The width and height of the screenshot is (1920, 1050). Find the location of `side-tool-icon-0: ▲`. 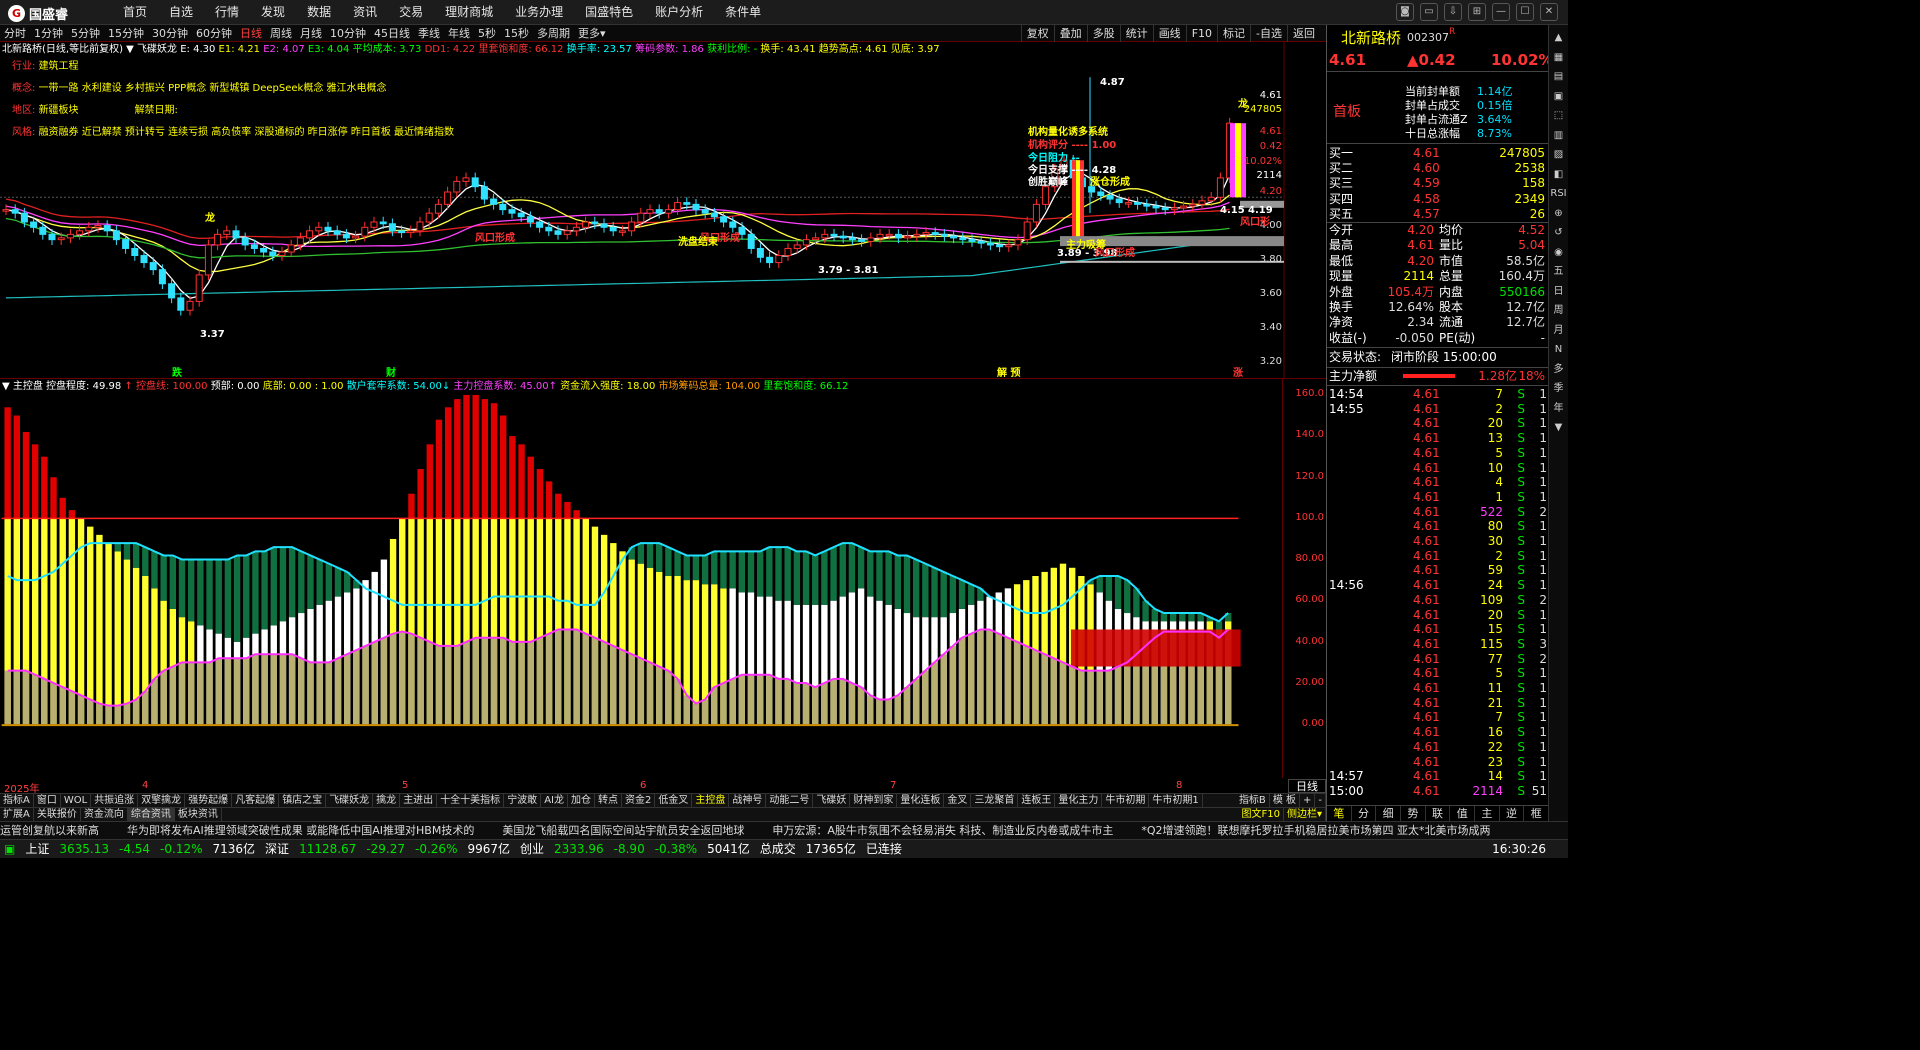

side-tool-icon-0: ▲ is located at coordinates (1558, 37).